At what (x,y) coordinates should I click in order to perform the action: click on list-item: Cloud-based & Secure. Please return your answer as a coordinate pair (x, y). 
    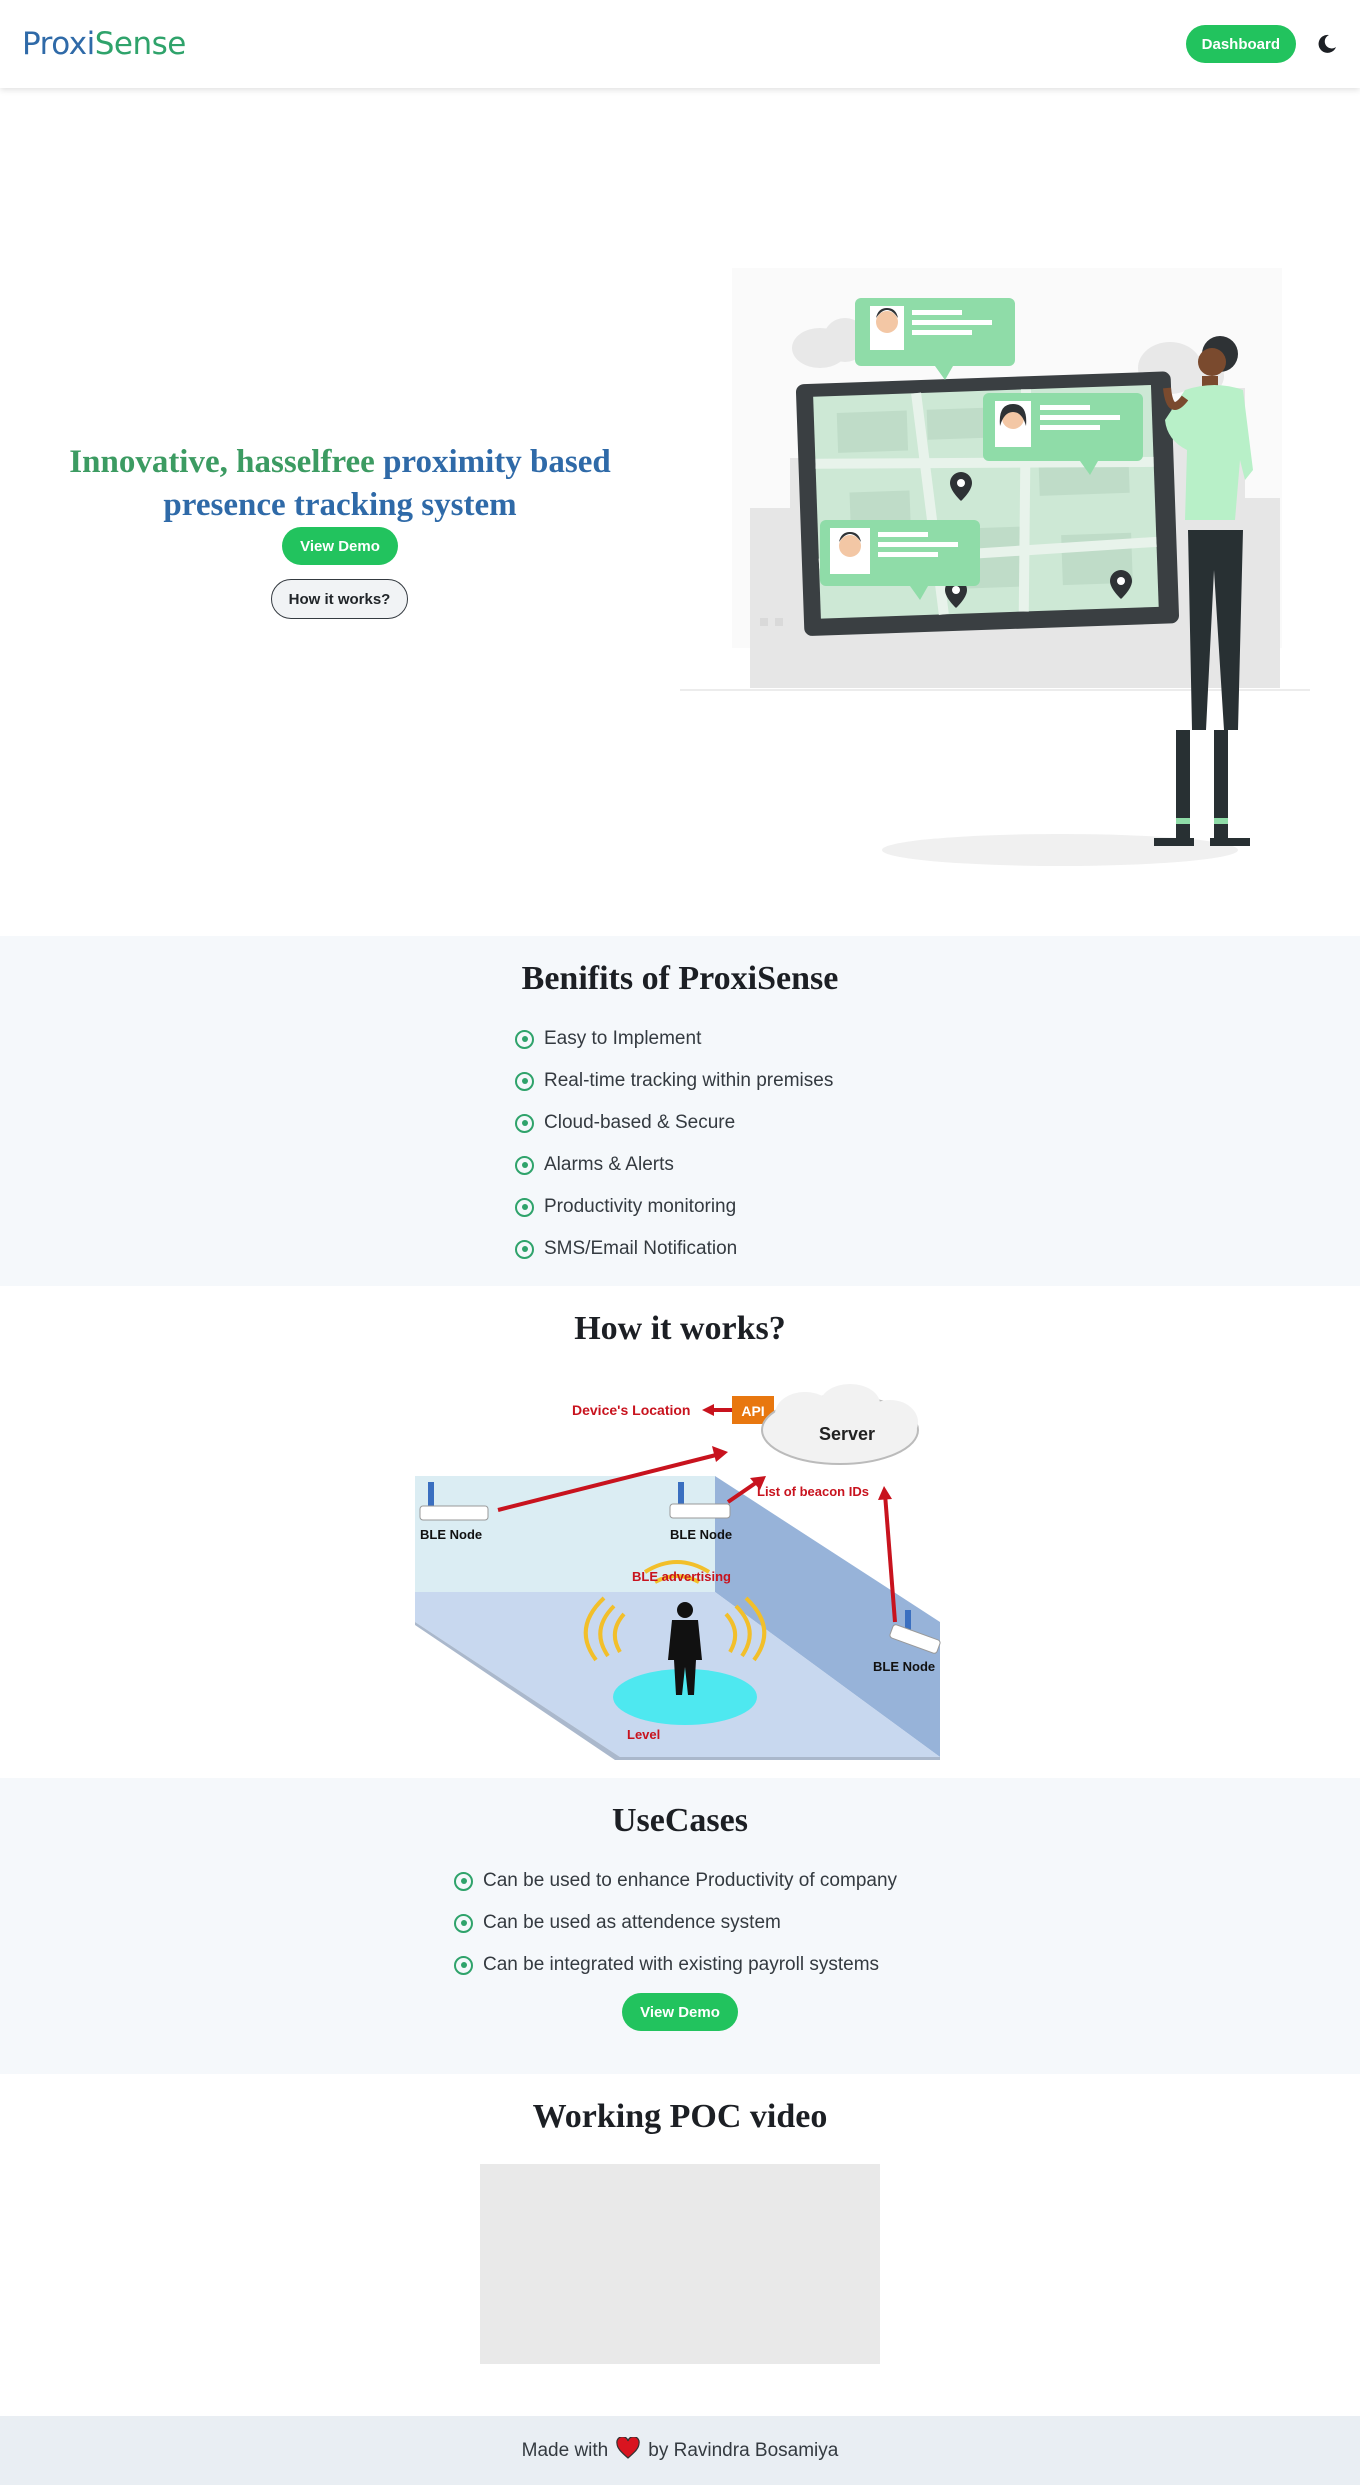
    Looking at the image, I should click on (674, 1123).